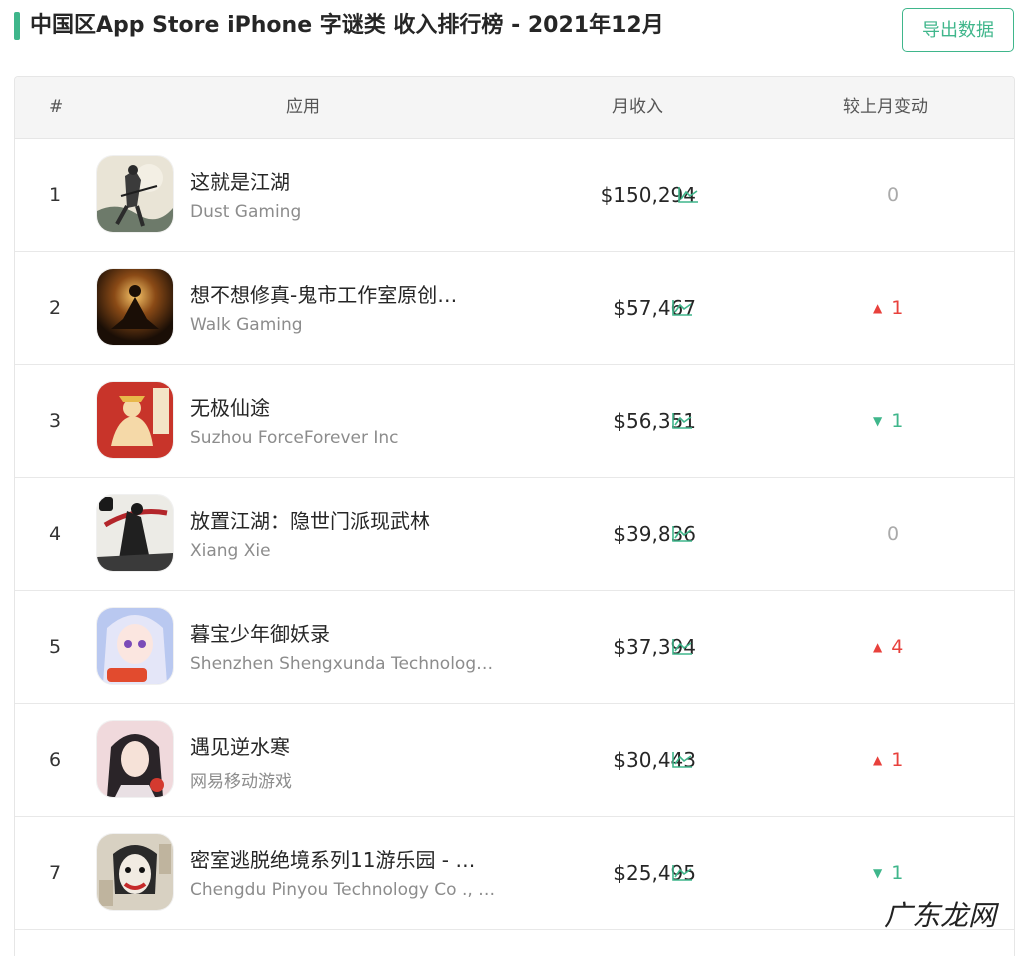  What do you see at coordinates (246, 325) in the screenshot?
I see `developer-name: Walk Gaming` at bounding box center [246, 325].